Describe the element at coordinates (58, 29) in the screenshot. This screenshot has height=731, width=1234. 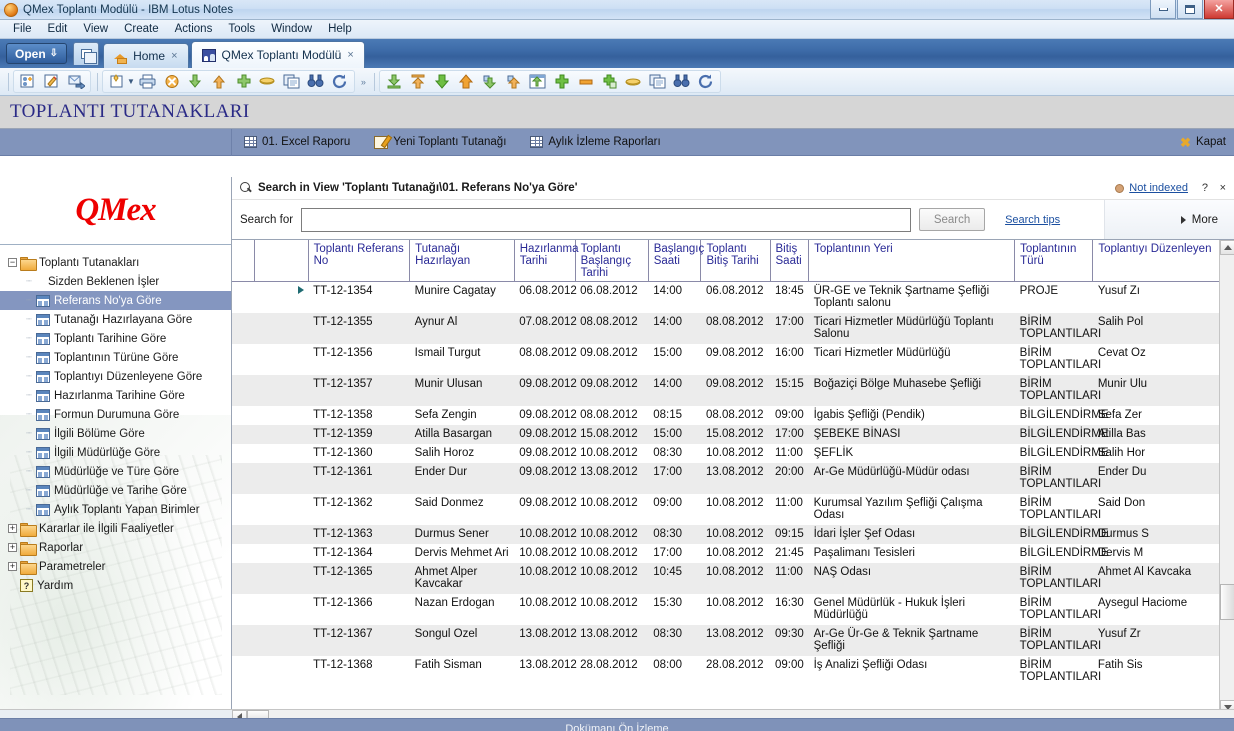
I see `menu-edit: Edit` at that location.